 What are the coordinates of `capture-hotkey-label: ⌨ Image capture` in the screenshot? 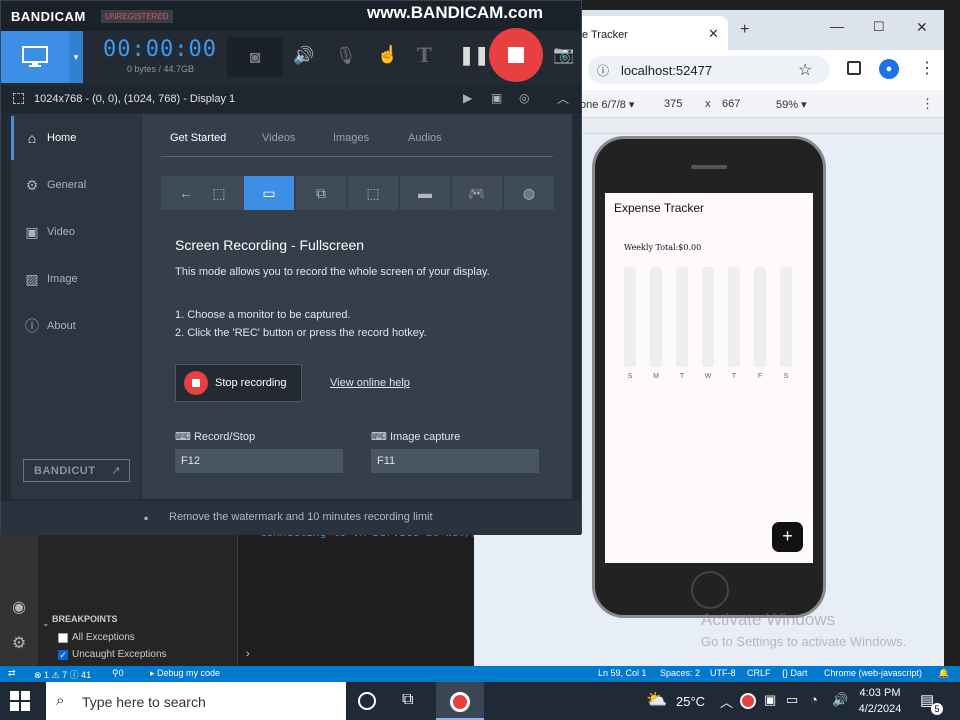 It's located at (416, 437).